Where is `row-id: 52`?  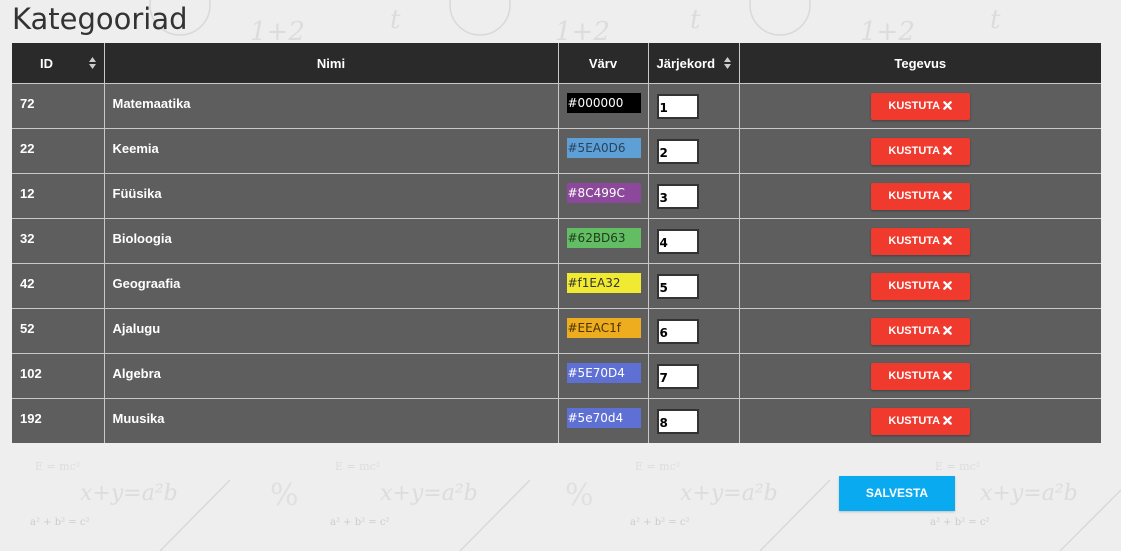
row-id: 52 is located at coordinates (27, 328).